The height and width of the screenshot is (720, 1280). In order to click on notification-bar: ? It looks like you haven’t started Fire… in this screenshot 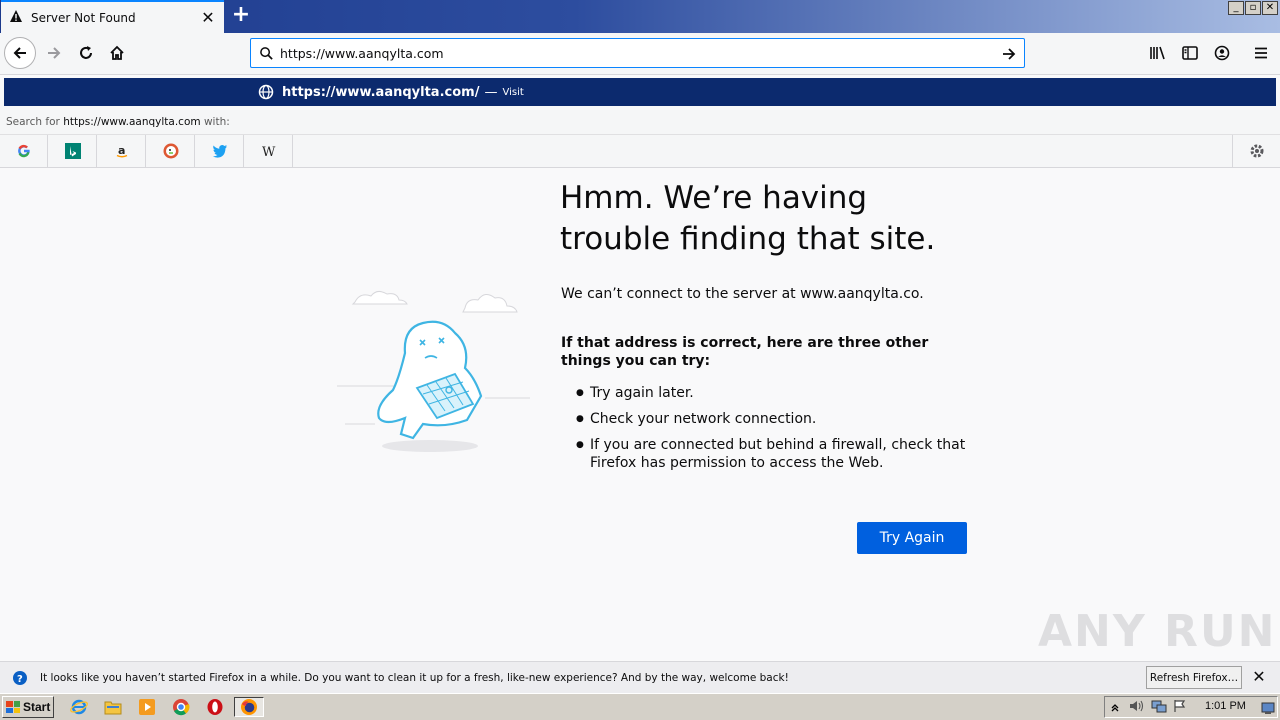, I will do `click(640, 677)`.